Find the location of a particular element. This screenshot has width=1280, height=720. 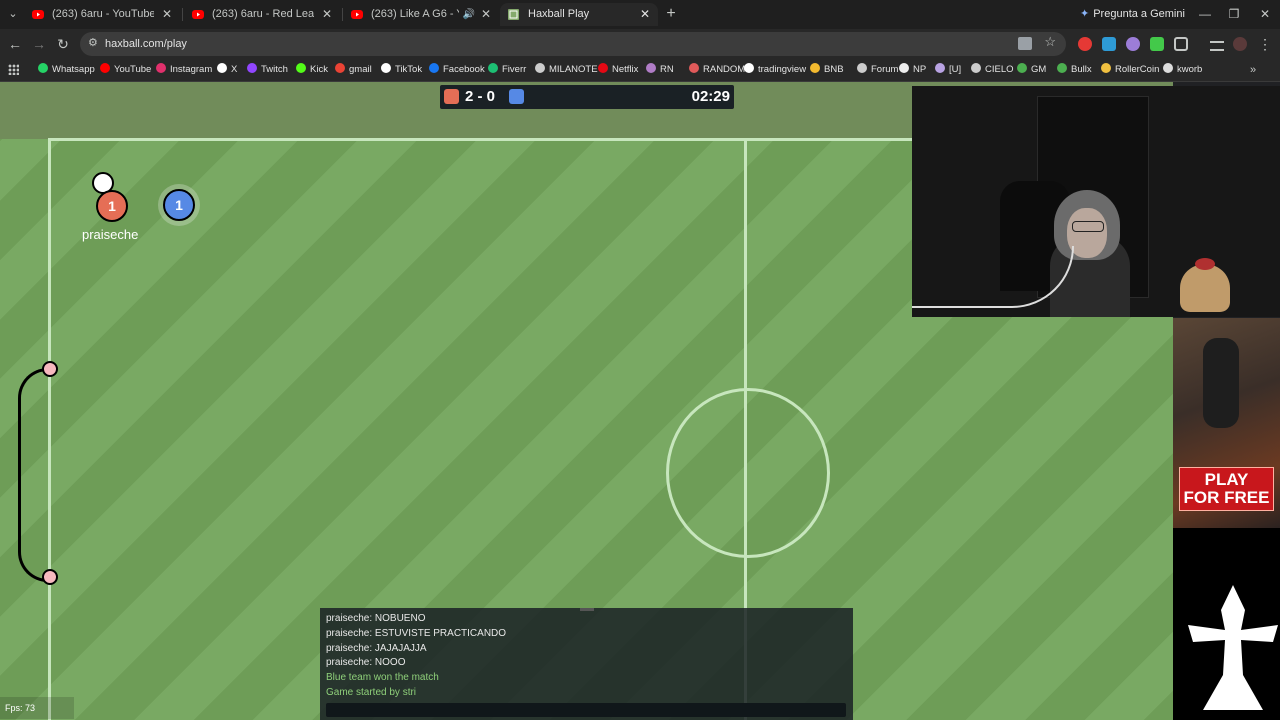

media-controls-icon is located at coordinates (1217, 46).